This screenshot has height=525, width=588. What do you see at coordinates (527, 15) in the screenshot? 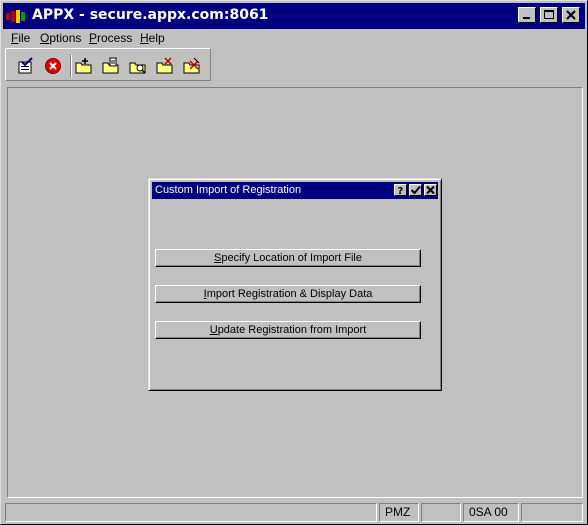
I see `minimize-button` at bounding box center [527, 15].